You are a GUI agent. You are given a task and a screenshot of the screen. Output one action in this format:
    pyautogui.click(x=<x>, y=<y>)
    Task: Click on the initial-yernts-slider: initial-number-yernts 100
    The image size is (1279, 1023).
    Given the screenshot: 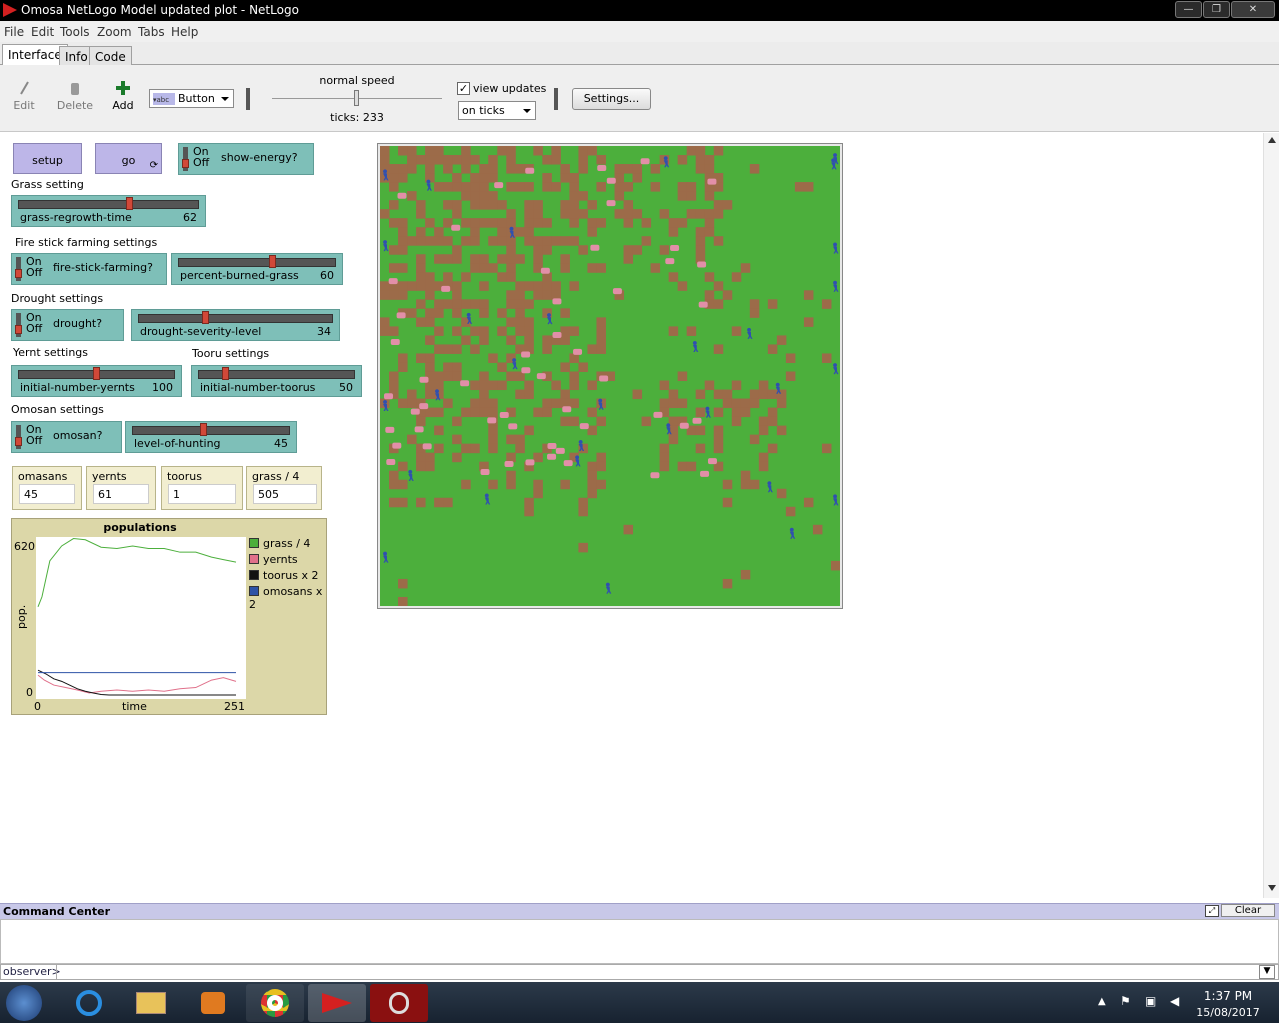 What is the action you would take?
    pyautogui.click(x=96, y=381)
    